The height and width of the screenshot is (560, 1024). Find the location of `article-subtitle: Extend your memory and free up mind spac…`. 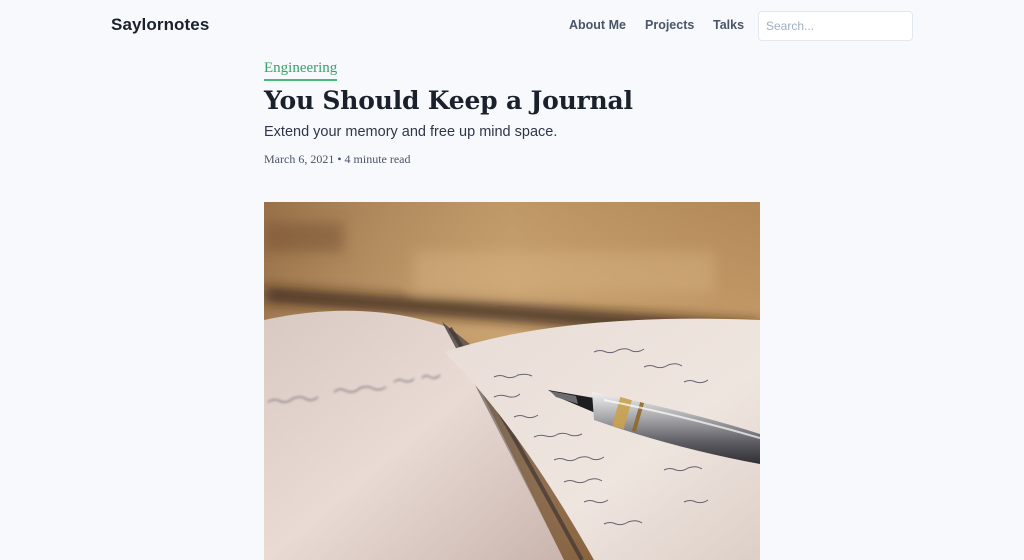

article-subtitle: Extend your memory and free up mind spac… is located at coordinates (411, 132).